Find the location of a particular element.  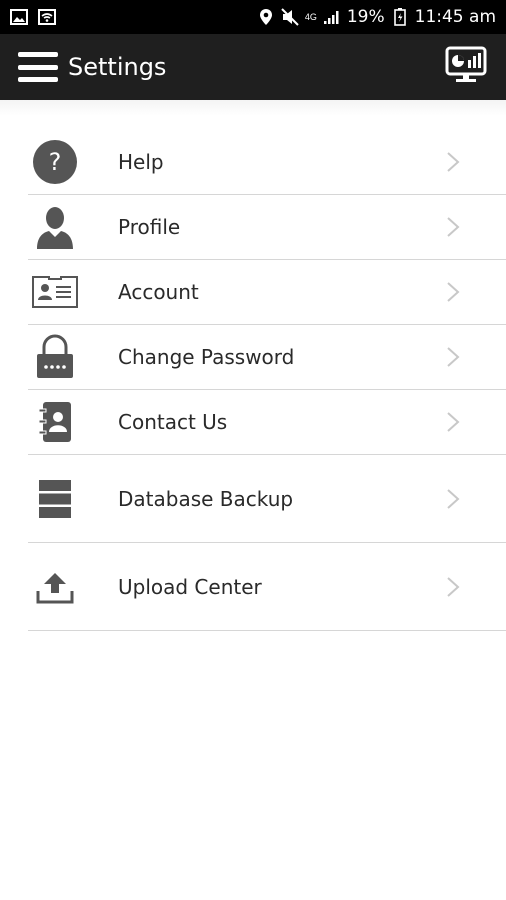

page-title: Settings is located at coordinates (117, 67).